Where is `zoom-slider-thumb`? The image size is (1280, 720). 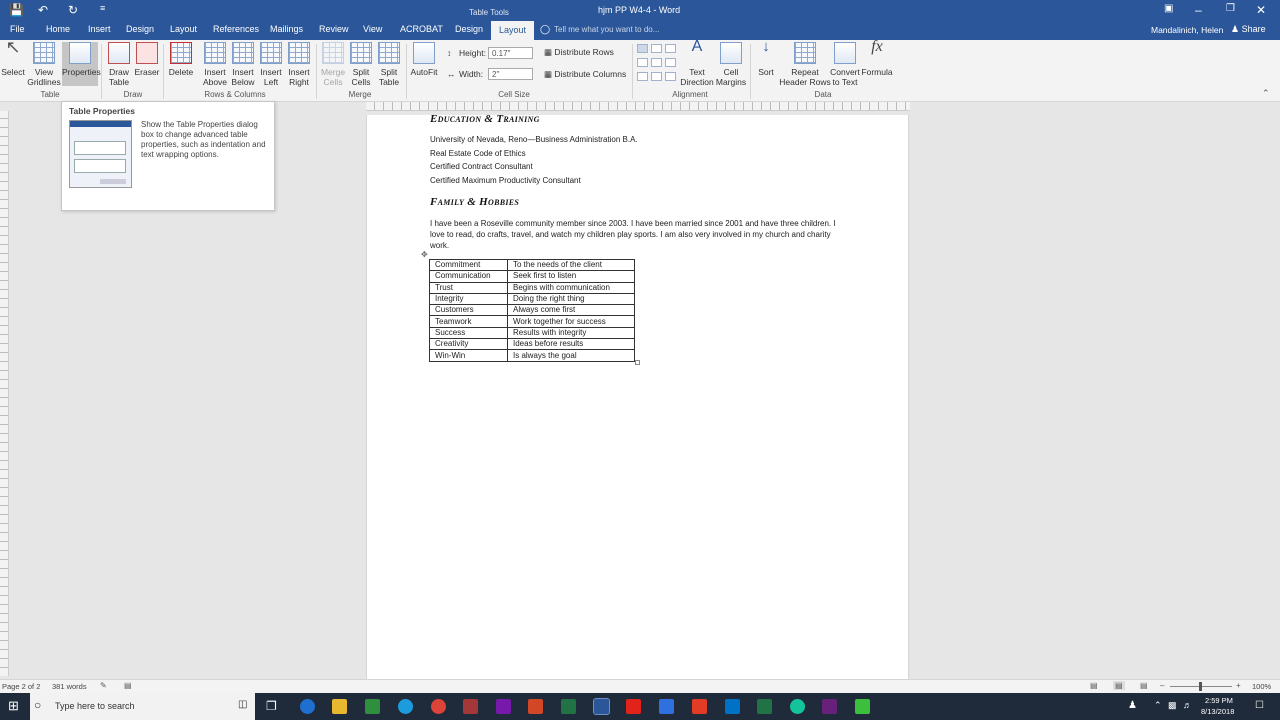 zoom-slider-thumb is located at coordinates (1200, 686).